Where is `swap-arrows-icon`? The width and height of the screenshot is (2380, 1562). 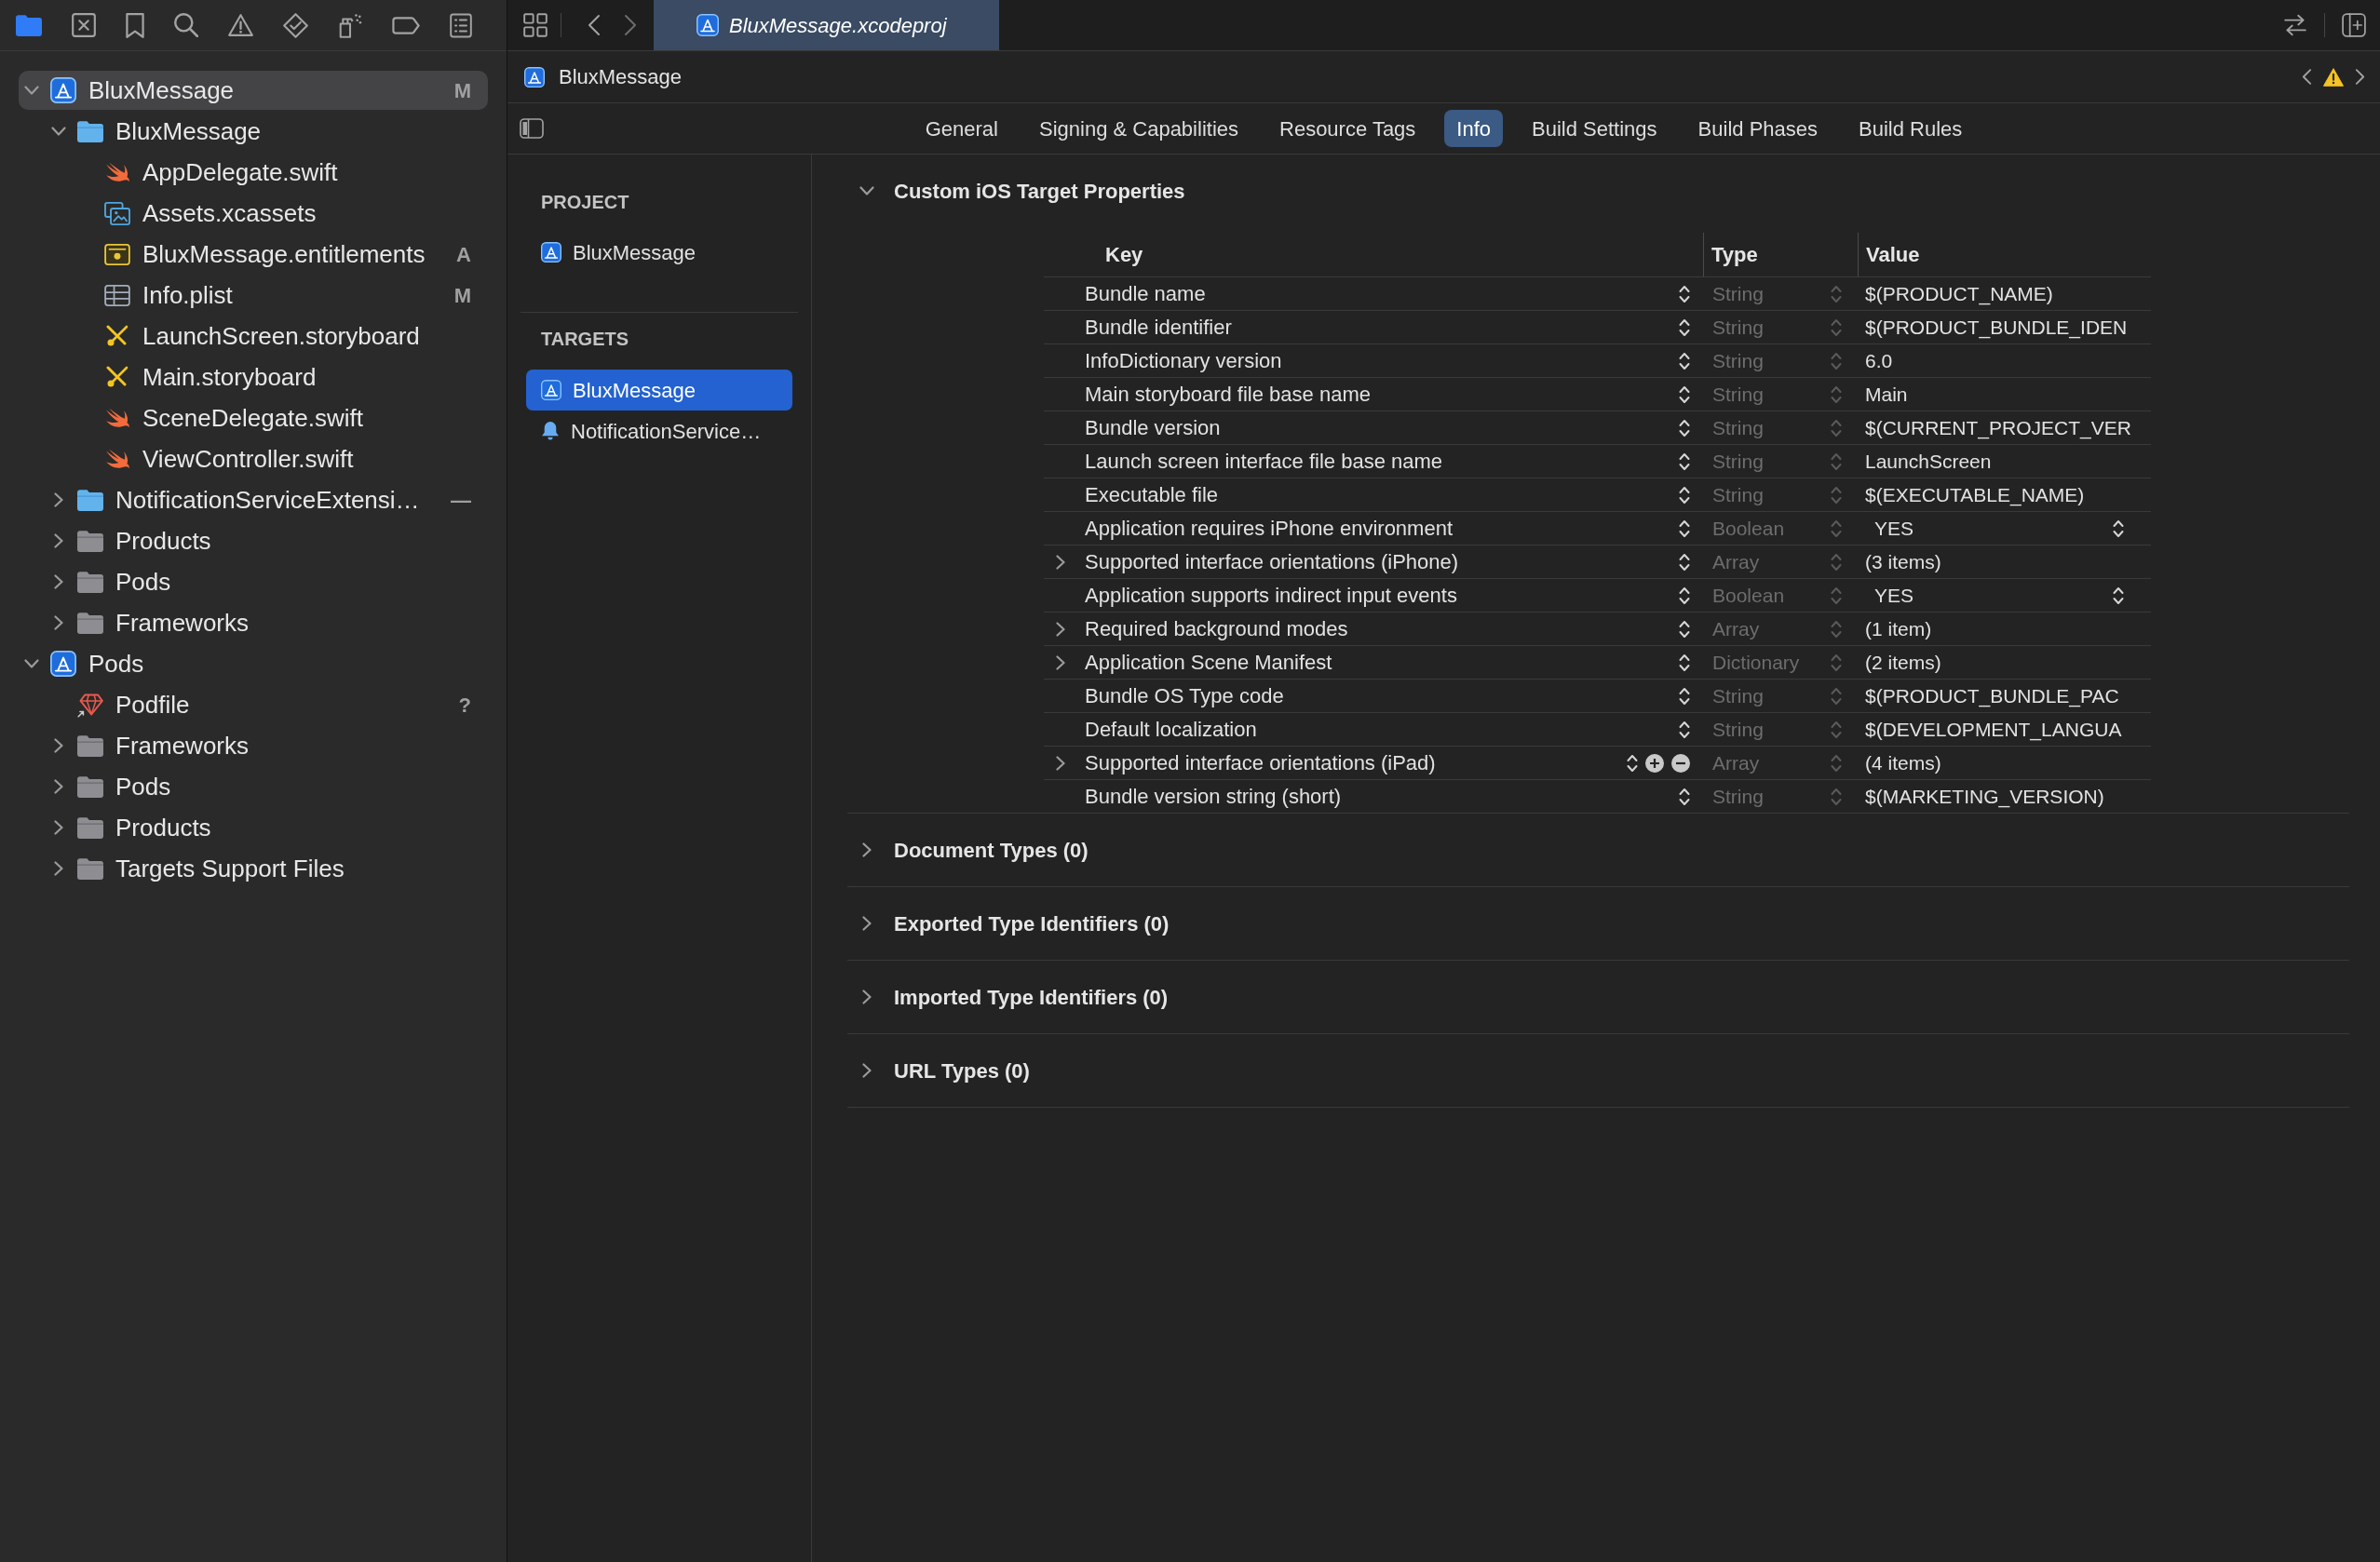
swap-arrows-icon is located at coordinates (2295, 25).